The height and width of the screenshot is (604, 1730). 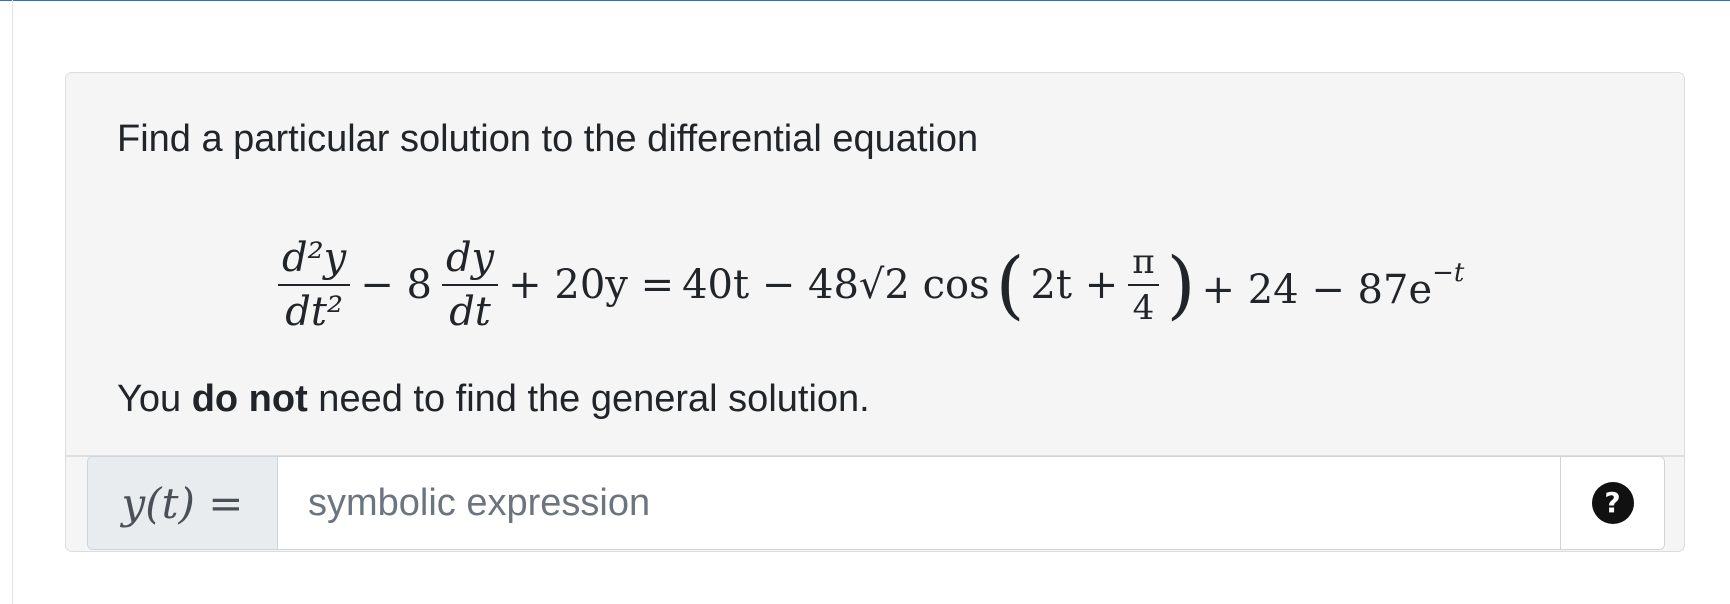 I want to click on followup-post: need to find the general solution., so click(x=588, y=399).